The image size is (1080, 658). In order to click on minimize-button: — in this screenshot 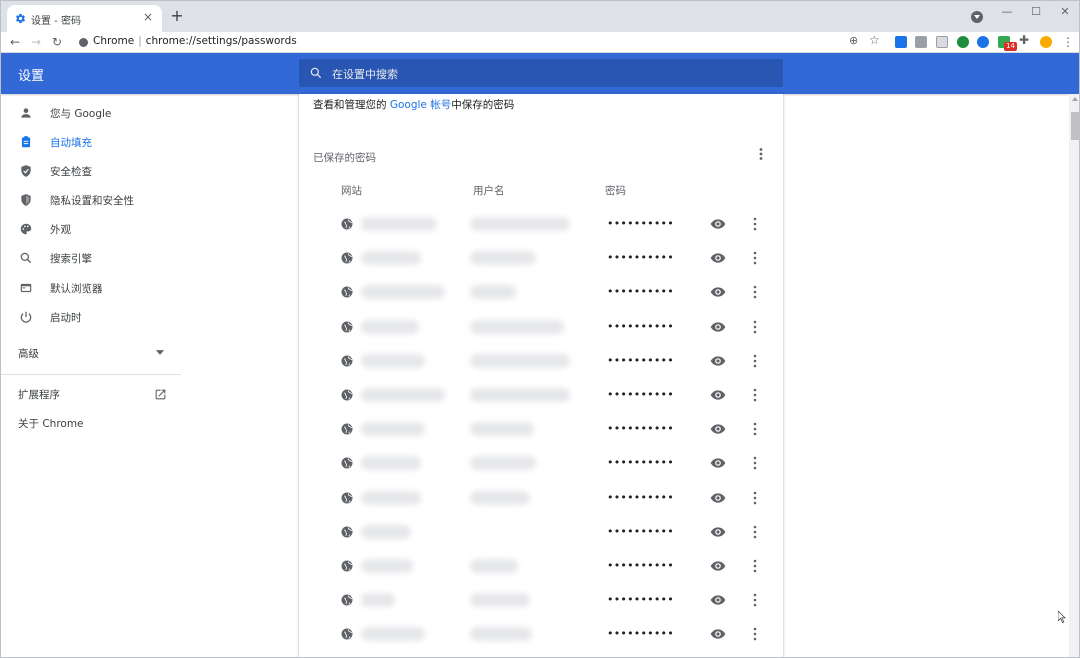, I will do `click(1007, 13)`.